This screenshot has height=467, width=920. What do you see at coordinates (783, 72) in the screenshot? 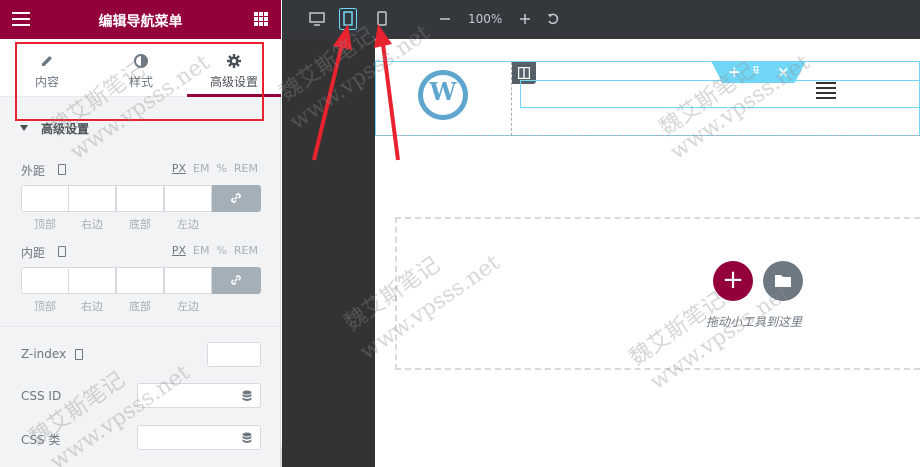
I see `close-icon: ×` at bounding box center [783, 72].